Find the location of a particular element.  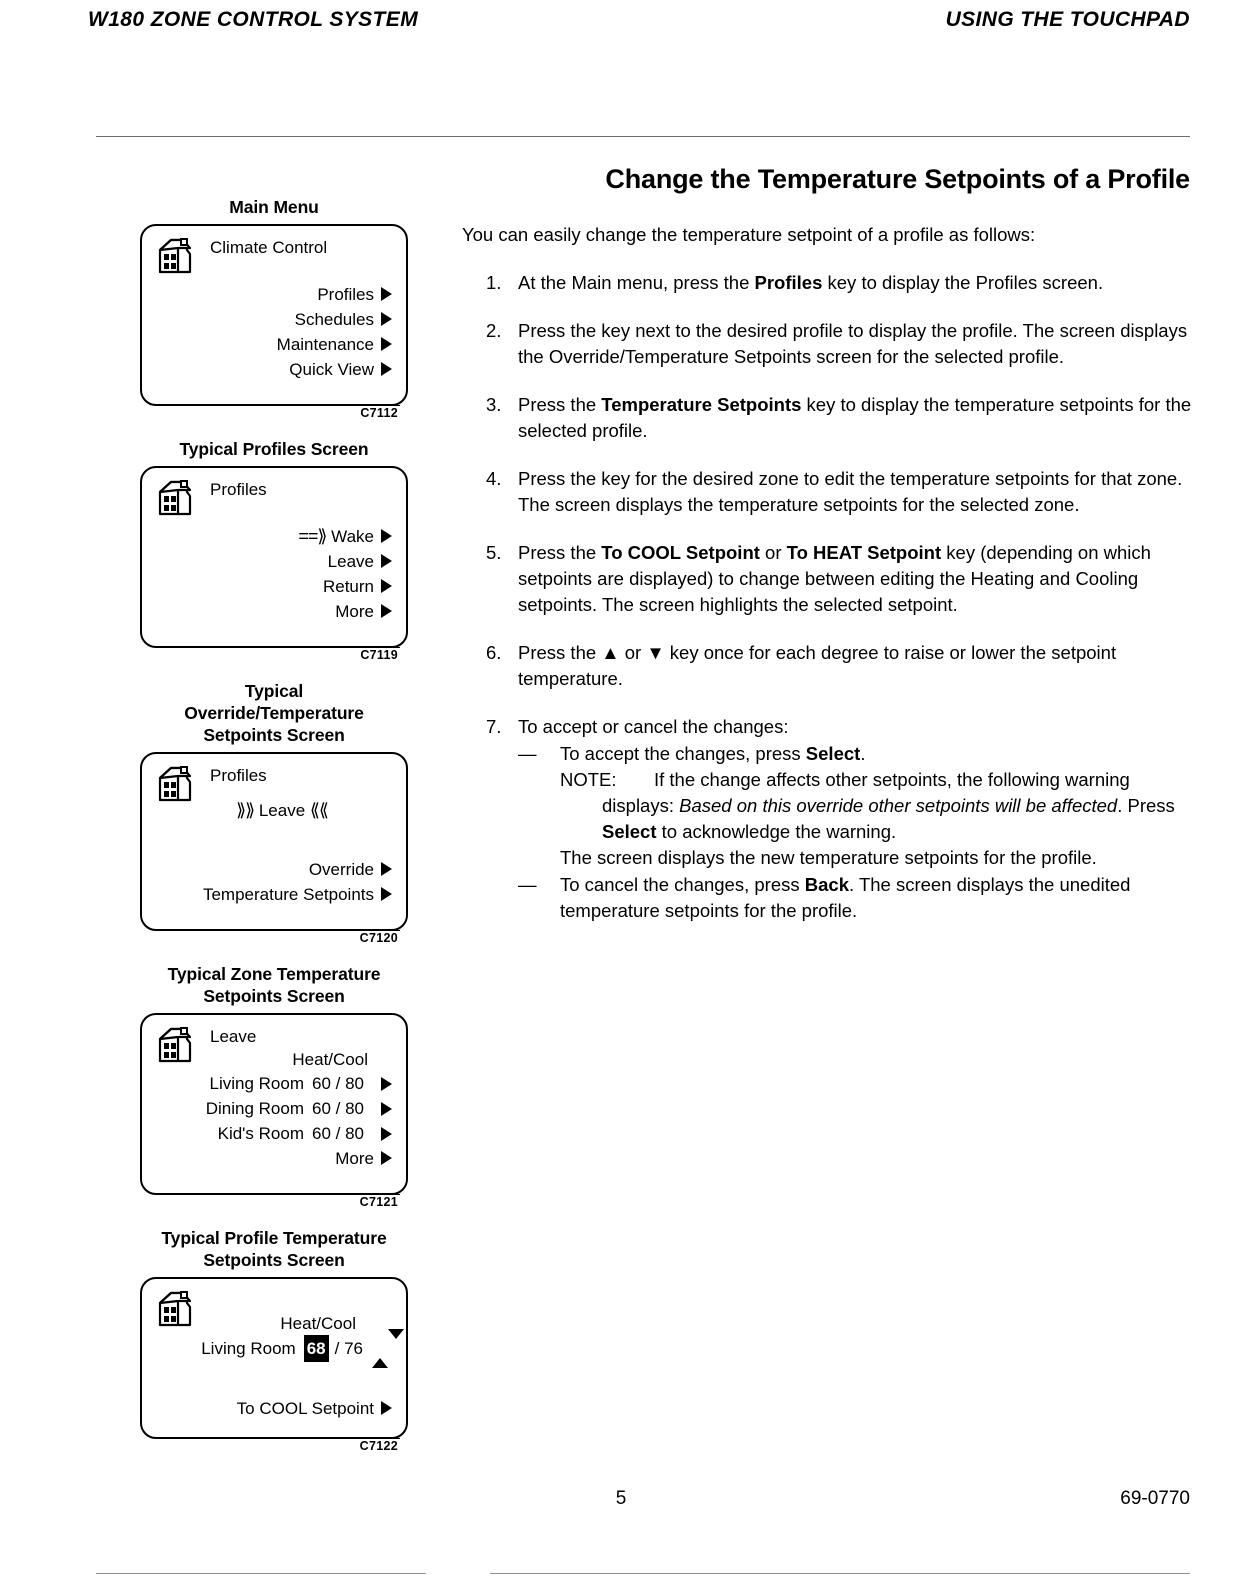

lcd-menu-item-to-cool-setpoint: To COOL Setpoint is located at coordinates (273, 1408).